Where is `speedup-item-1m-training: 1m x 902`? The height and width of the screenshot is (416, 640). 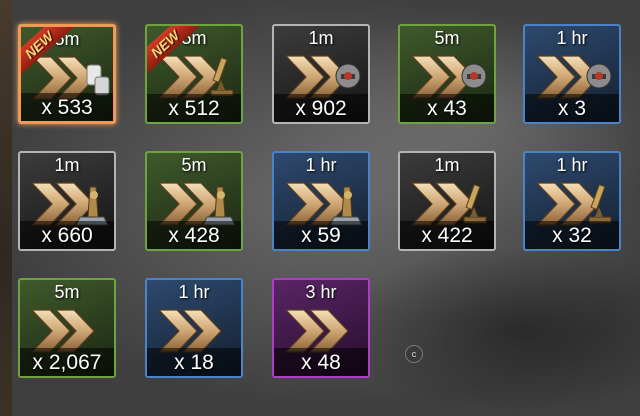
speedup-item-1m-training: 1m x 902 is located at coordinates (321, 74).